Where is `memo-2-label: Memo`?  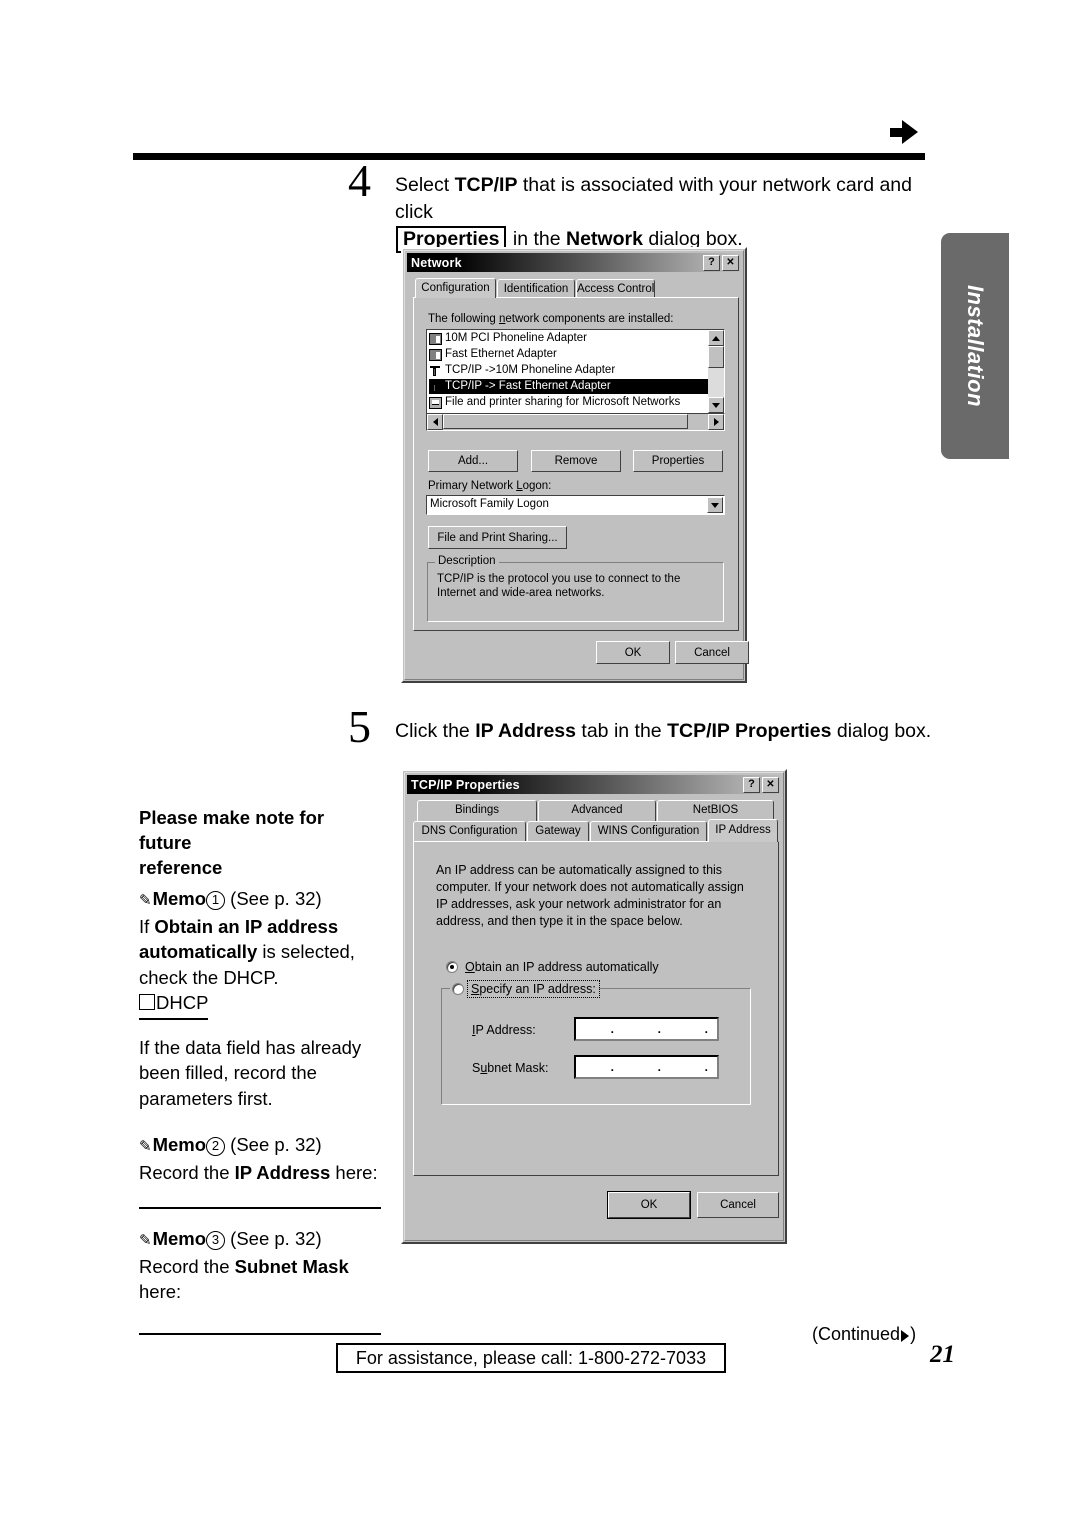
memo-2-label: Memo is located at coordinates (179, 1144).